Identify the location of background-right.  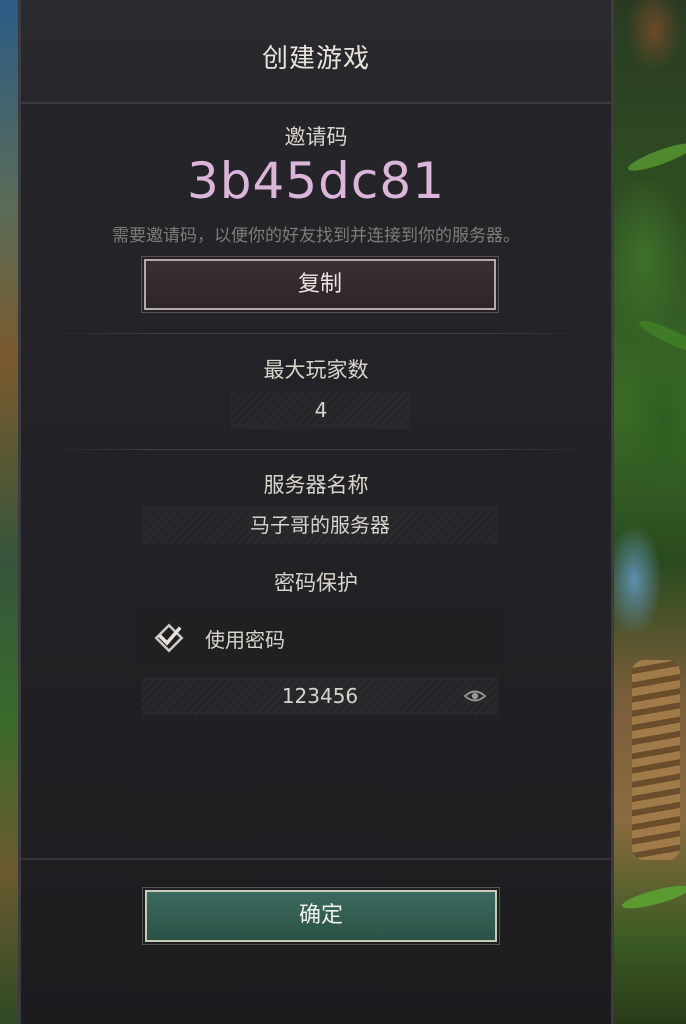
(650, 512).